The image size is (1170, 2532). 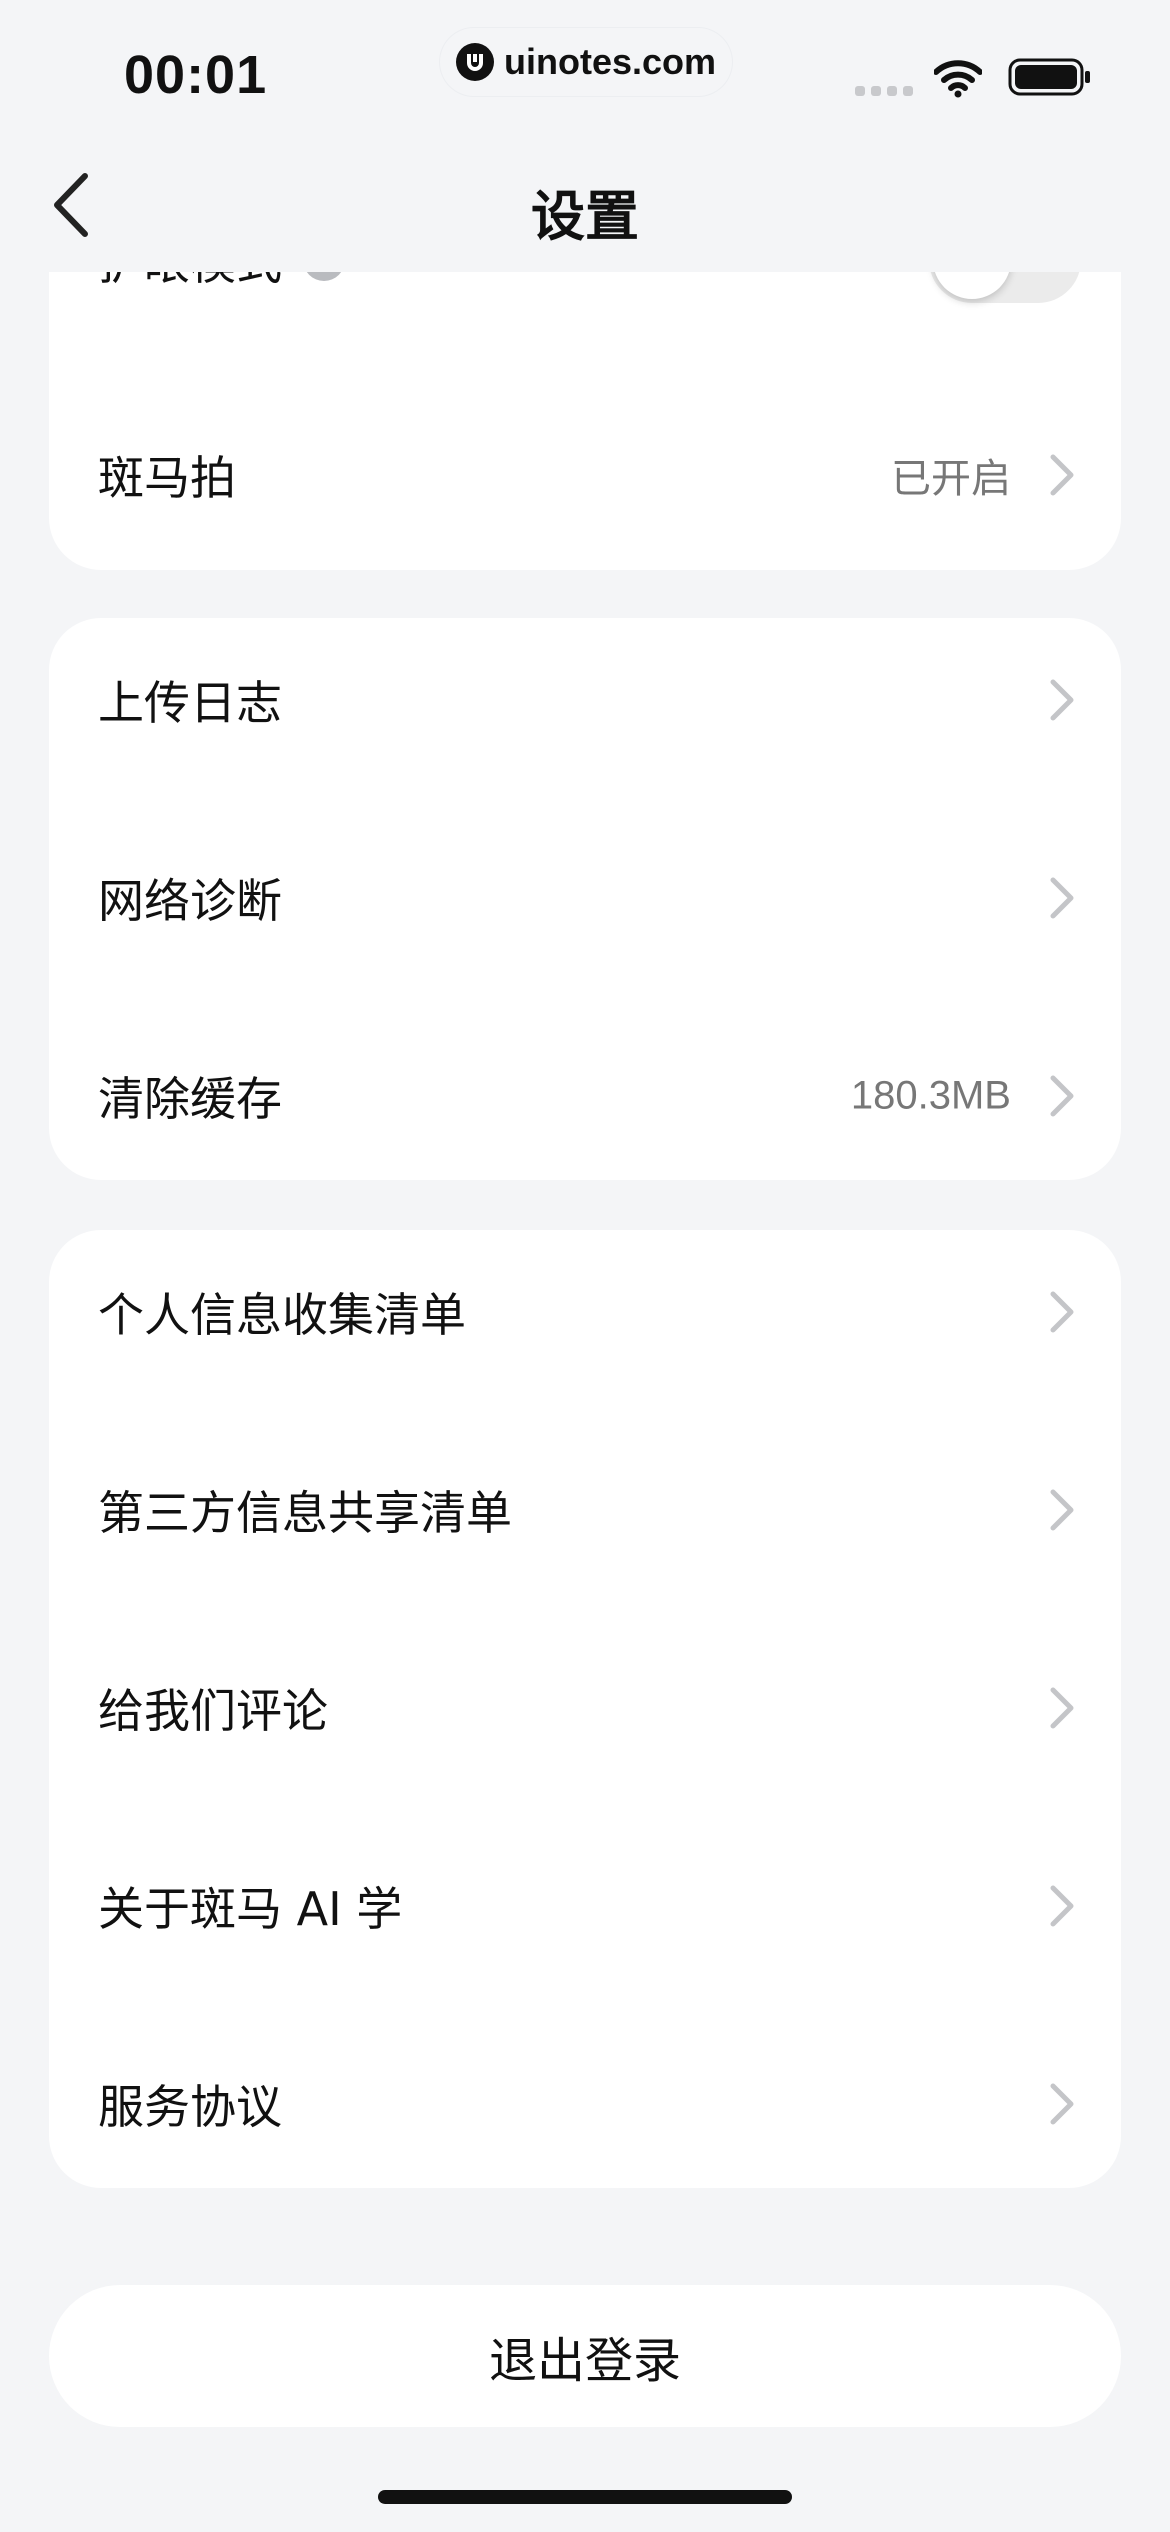 I want to click on home-indicator, so click(x=585, y=2497).